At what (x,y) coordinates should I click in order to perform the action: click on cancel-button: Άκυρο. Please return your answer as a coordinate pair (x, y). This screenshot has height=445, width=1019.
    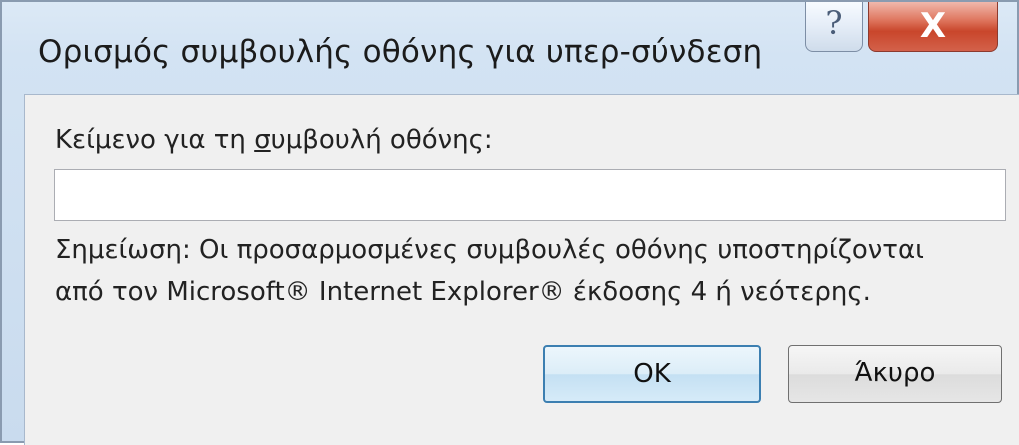
    Looking at the image, I should click on (895, 374).